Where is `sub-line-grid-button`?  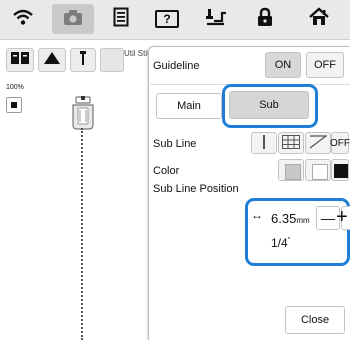
sub-line-grid-button is located at coordinates (291, 143).